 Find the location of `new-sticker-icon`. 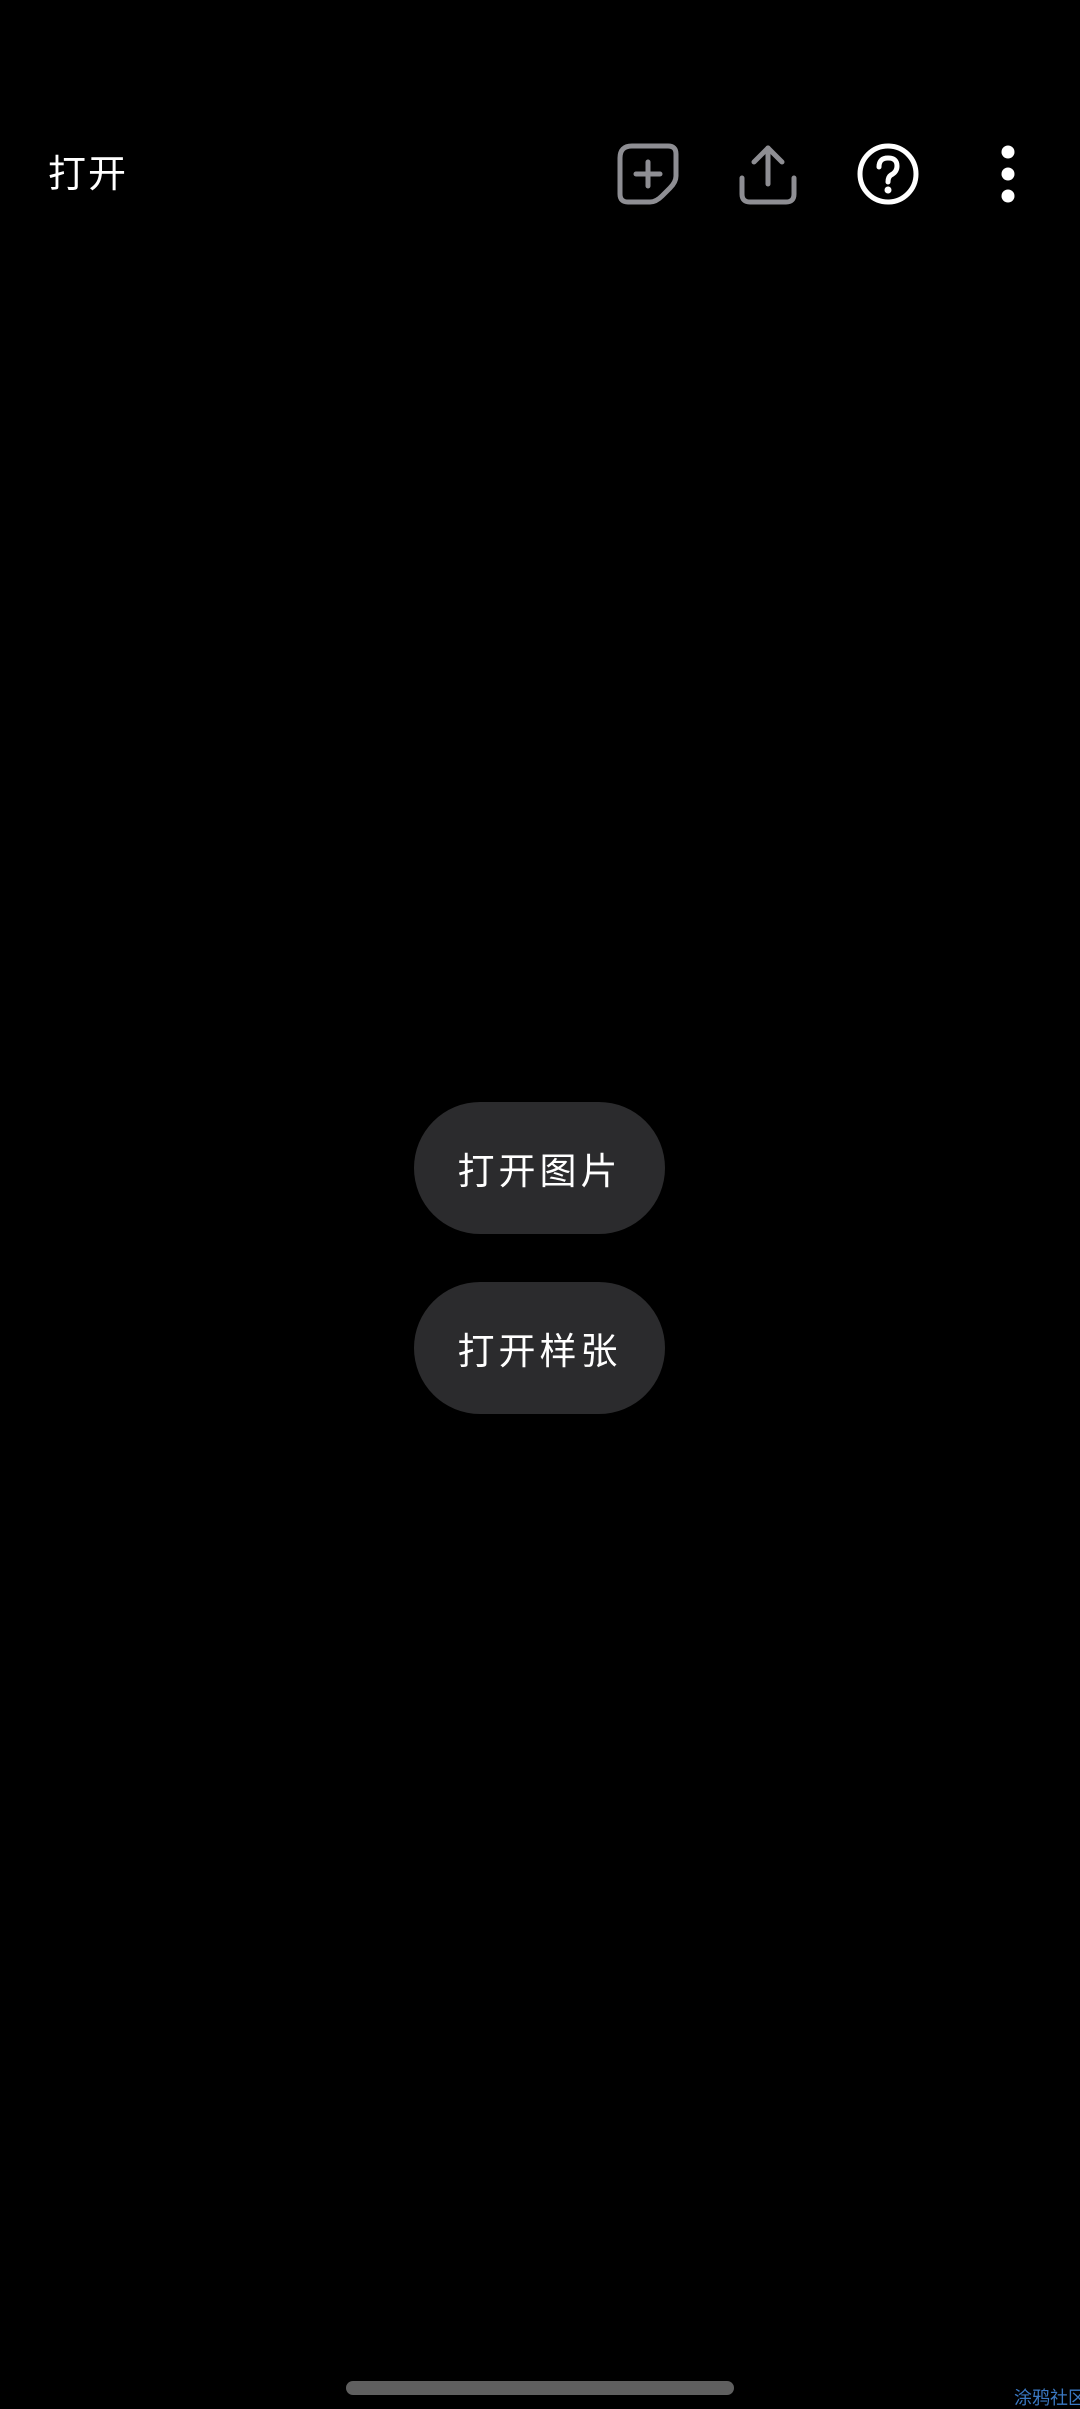

new-sticker-icon is located at coordinates (648, 174).